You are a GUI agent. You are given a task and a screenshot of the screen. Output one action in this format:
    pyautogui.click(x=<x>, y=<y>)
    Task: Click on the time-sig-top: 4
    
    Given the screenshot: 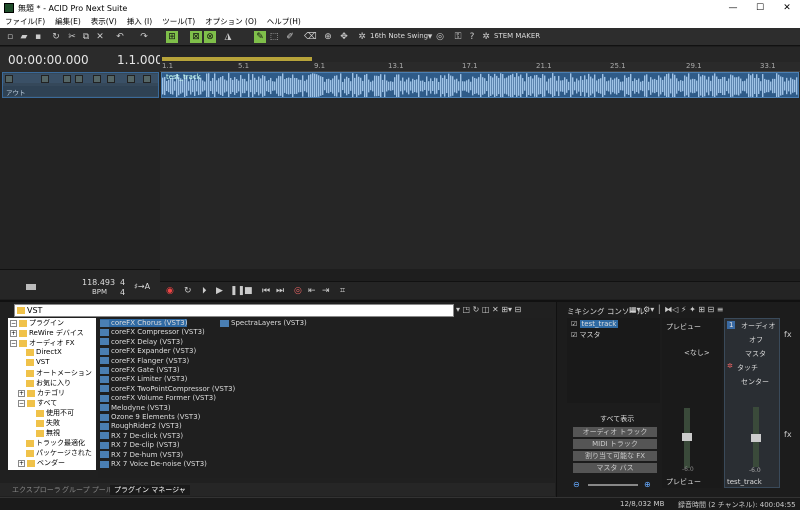 What is the action you would take?
    pyautogui.click(x=122, y=282)
    